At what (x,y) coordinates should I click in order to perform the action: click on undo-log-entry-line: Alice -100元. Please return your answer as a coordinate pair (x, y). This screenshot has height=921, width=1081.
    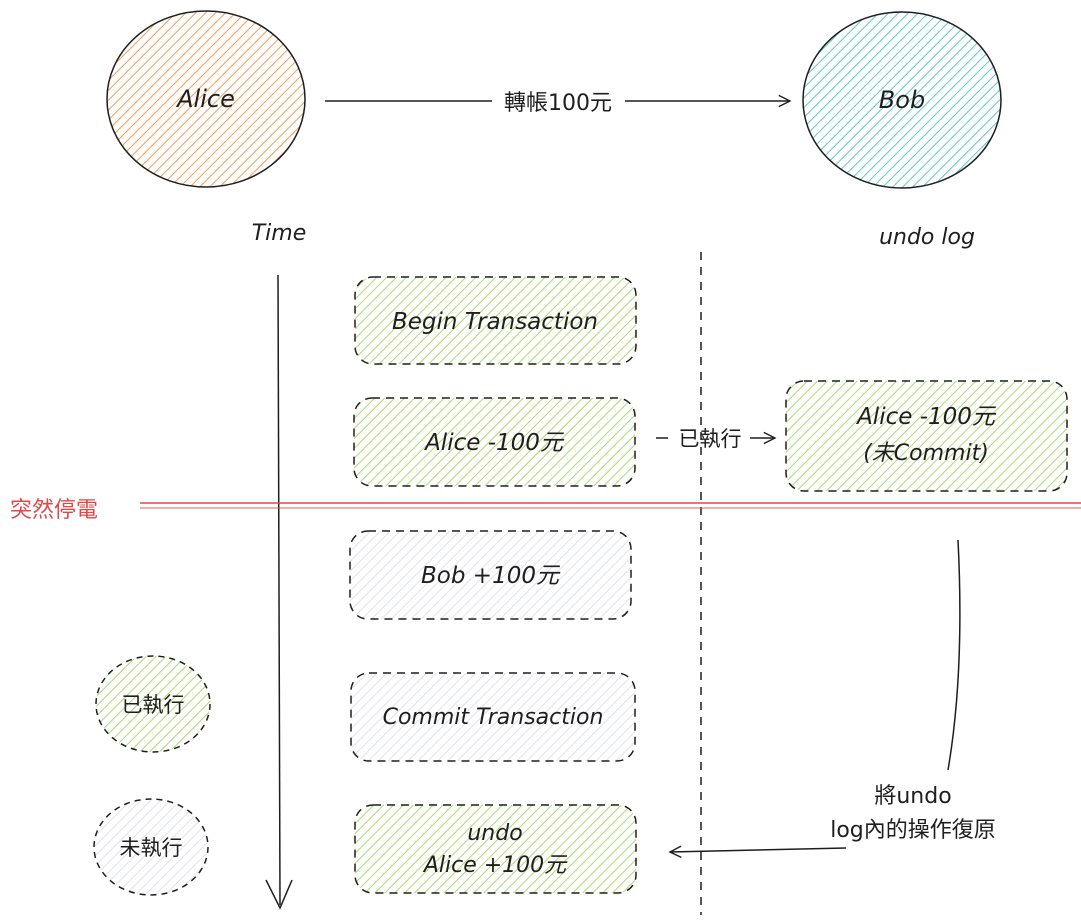
    Looking at the image, I should click on (926, 417).